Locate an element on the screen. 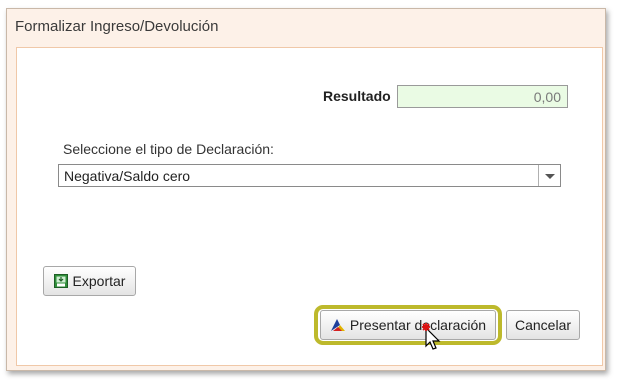 The height and width of the screenshot is (383, 619). dialog-title: Formalizar Ingreso/Devolución is located at coordinates (117, 26).